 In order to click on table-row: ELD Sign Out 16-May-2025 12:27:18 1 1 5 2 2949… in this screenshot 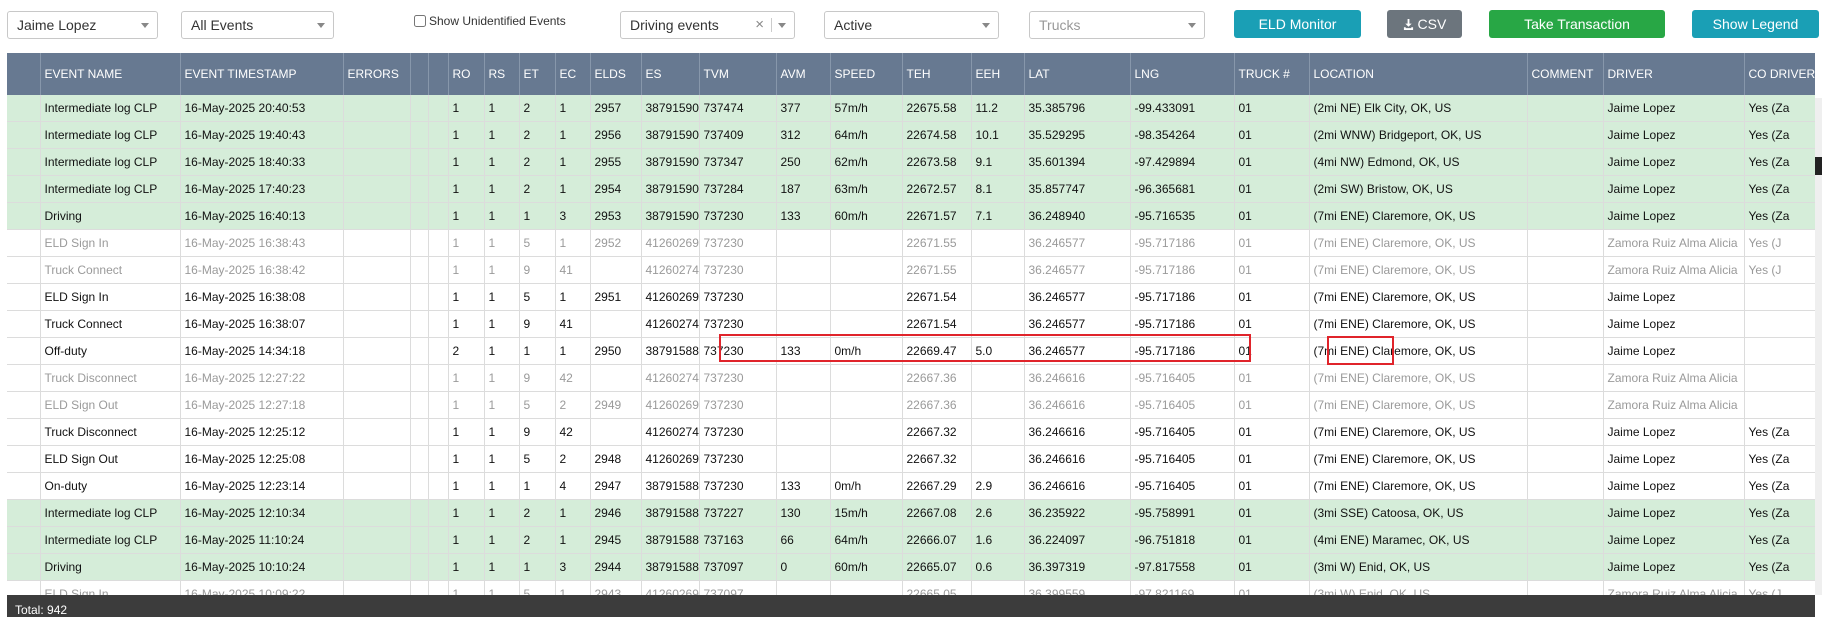, I will do `click(911, 405)`.